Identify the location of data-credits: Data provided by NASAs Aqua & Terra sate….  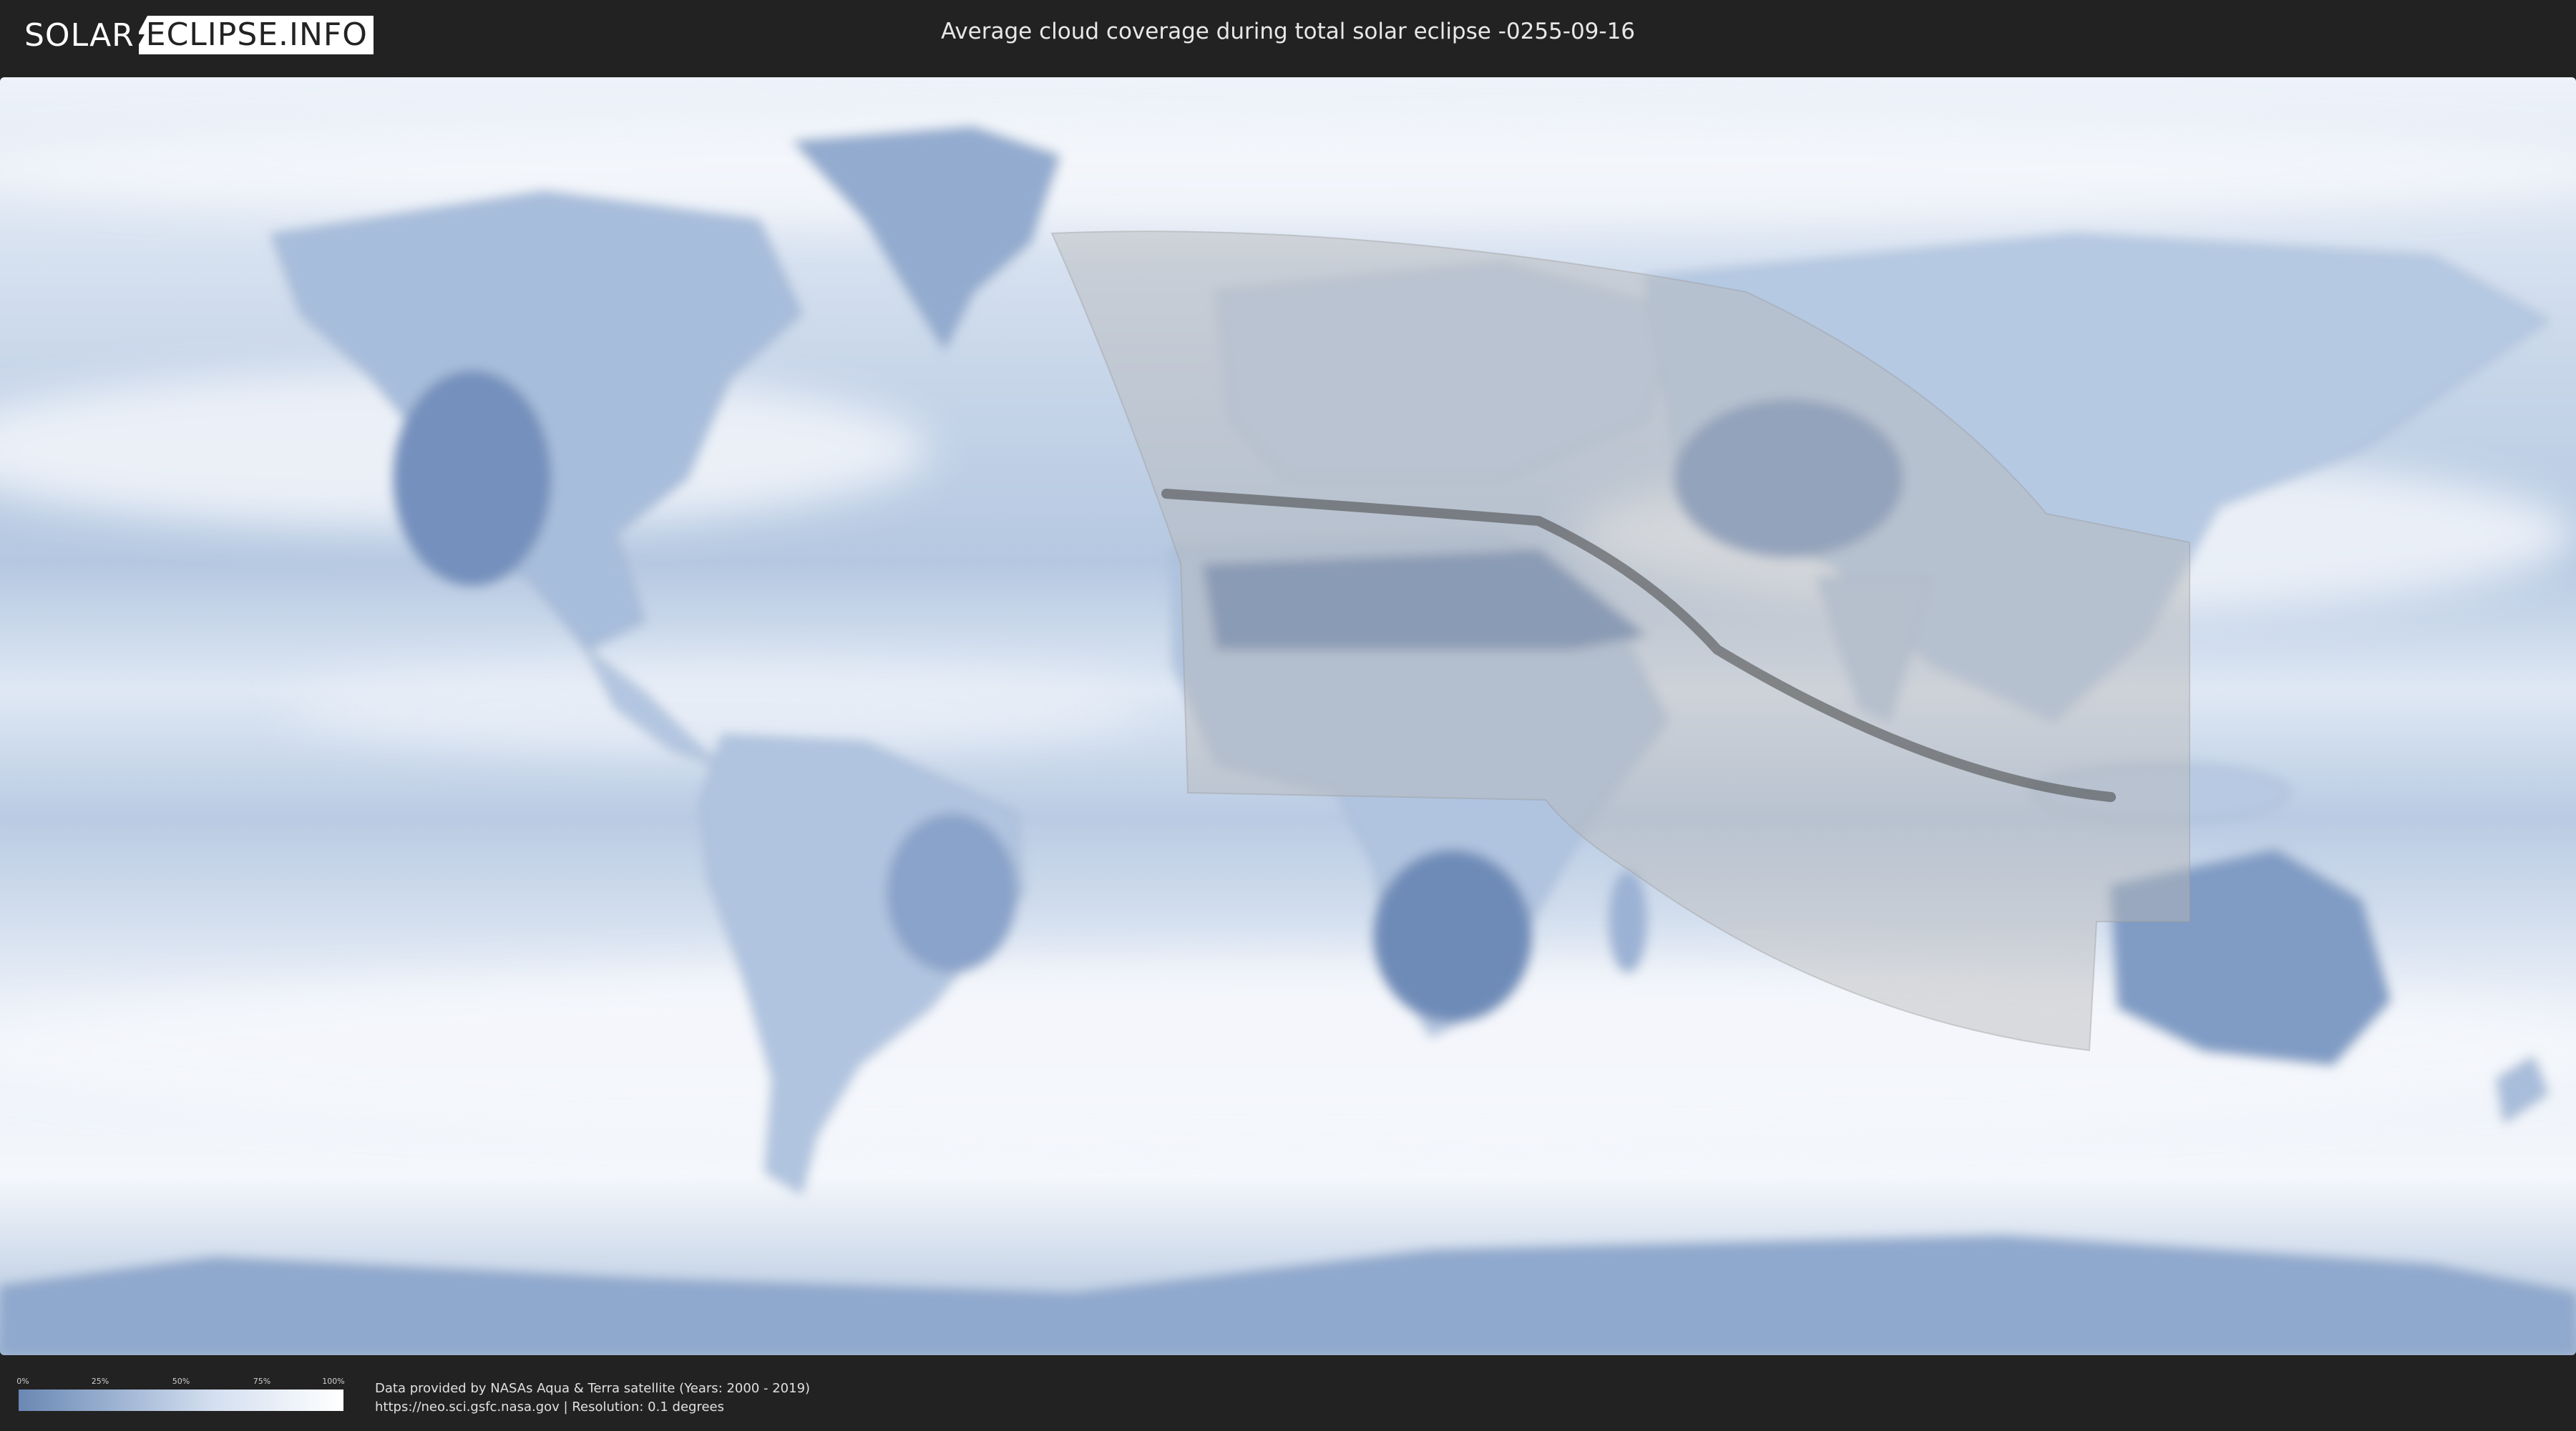
(592, 1398).